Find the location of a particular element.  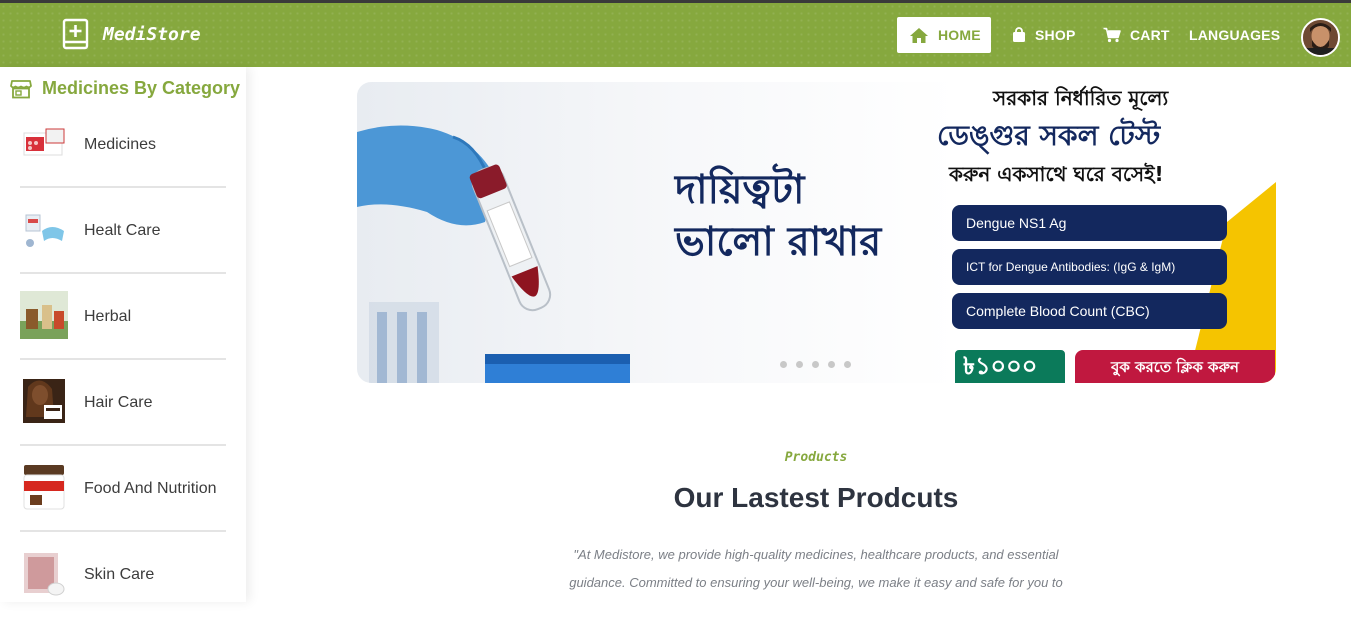

sidebar-item-hair-care: Hair Care is located at coordinates (123, 411).